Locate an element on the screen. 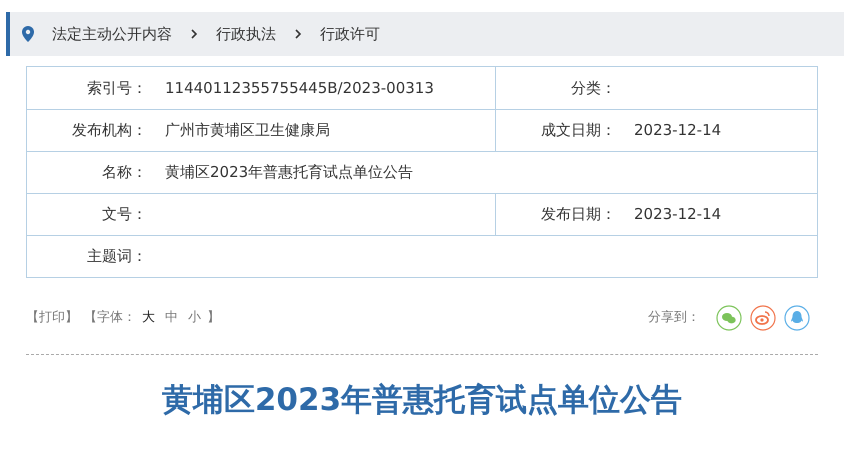 This screenshot has height=462, width=844. field-label: 成文日期： is located at coordinates (578, 131).